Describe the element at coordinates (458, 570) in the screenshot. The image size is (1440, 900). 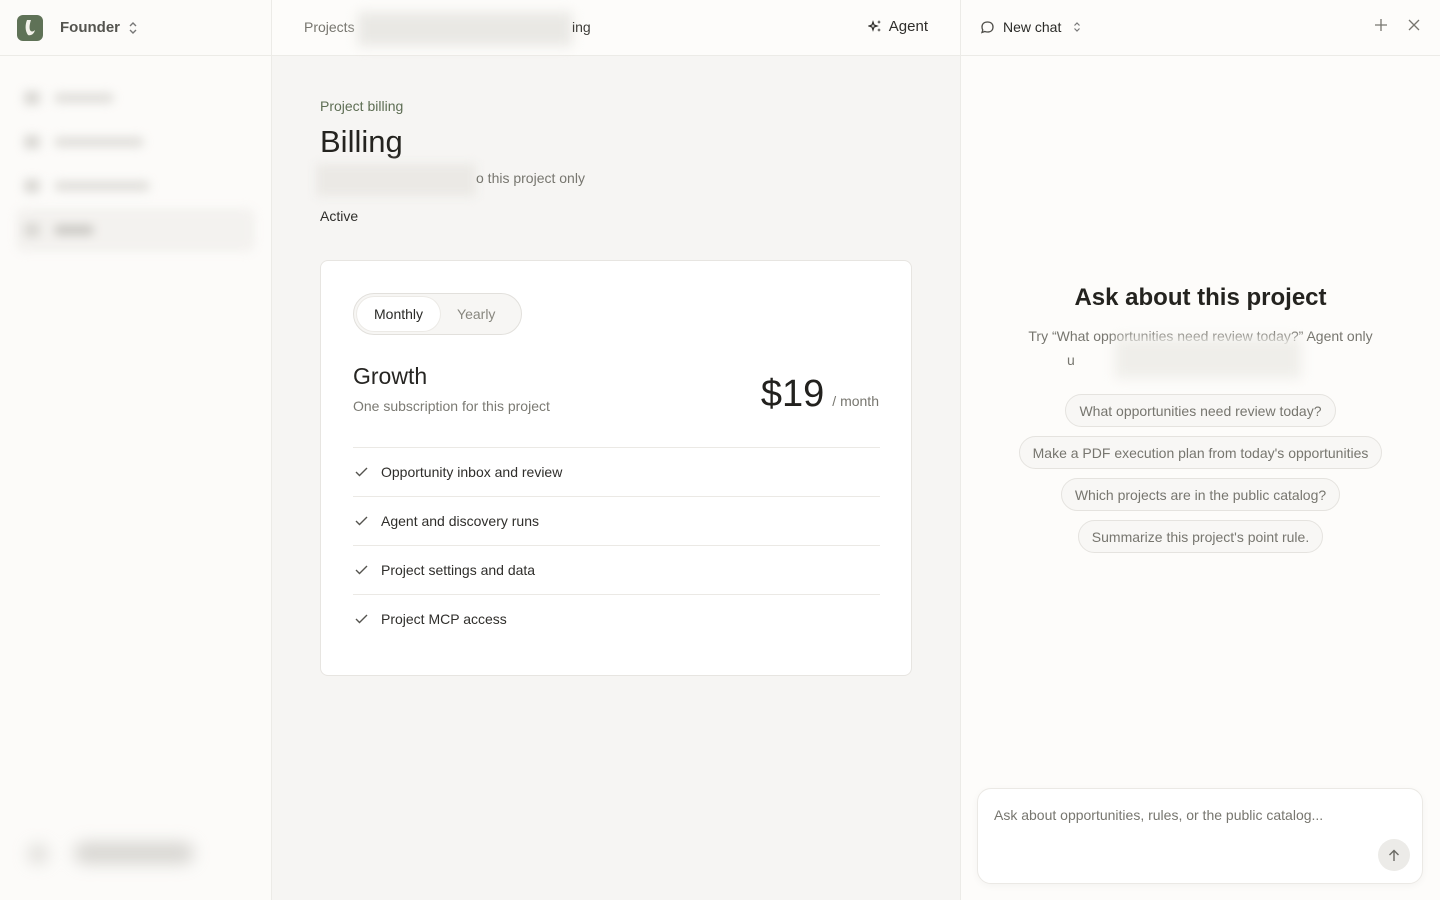
I see `feature-label: Project settings and data` at that location.